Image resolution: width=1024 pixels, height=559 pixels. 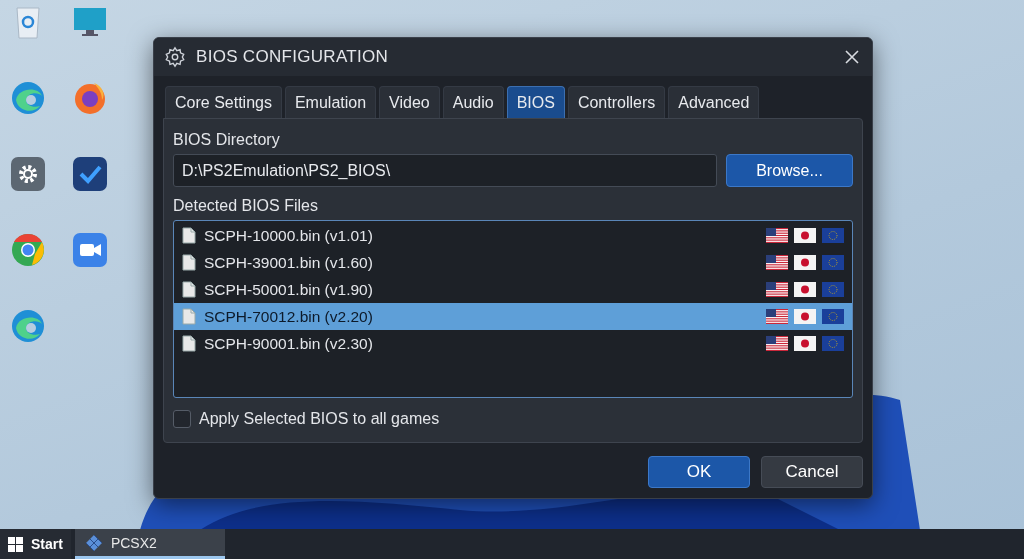 I want to click on file-name: SCPH-10000.bin (v1.01), so click(x=289, y=235).